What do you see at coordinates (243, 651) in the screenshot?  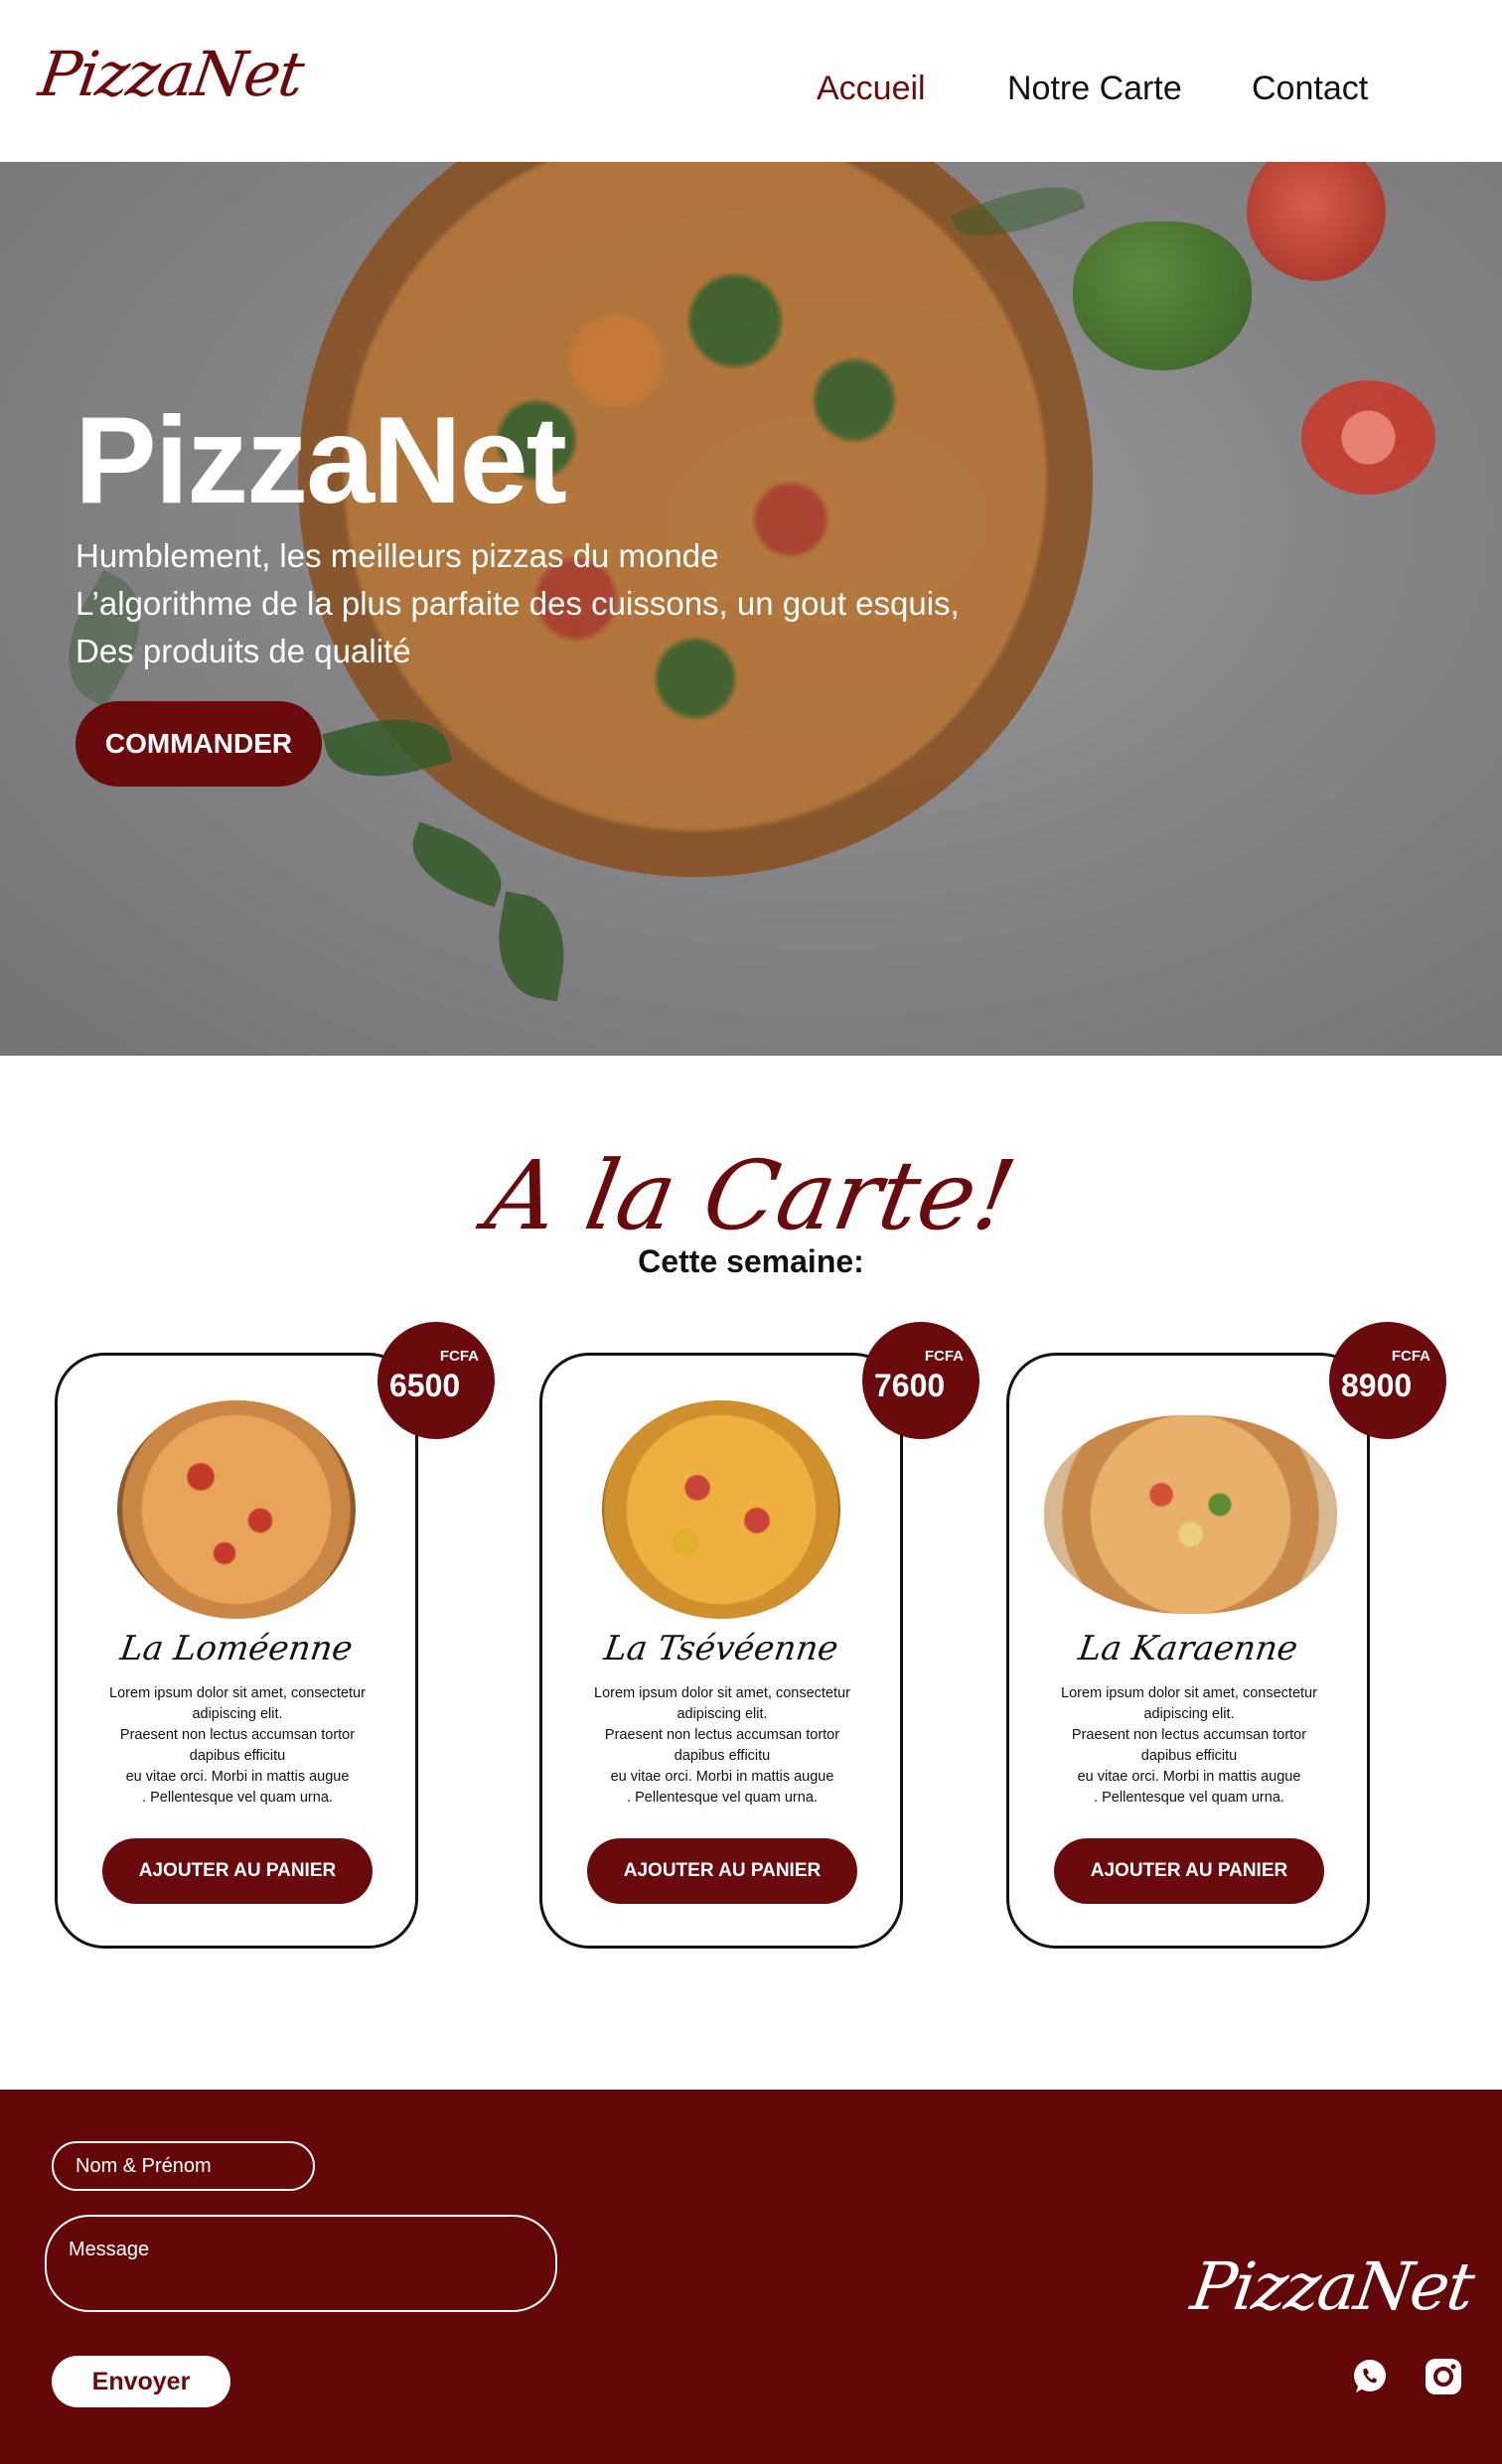 I see `hero-line: Des produits de qualité` at bounding box center [243, 651].